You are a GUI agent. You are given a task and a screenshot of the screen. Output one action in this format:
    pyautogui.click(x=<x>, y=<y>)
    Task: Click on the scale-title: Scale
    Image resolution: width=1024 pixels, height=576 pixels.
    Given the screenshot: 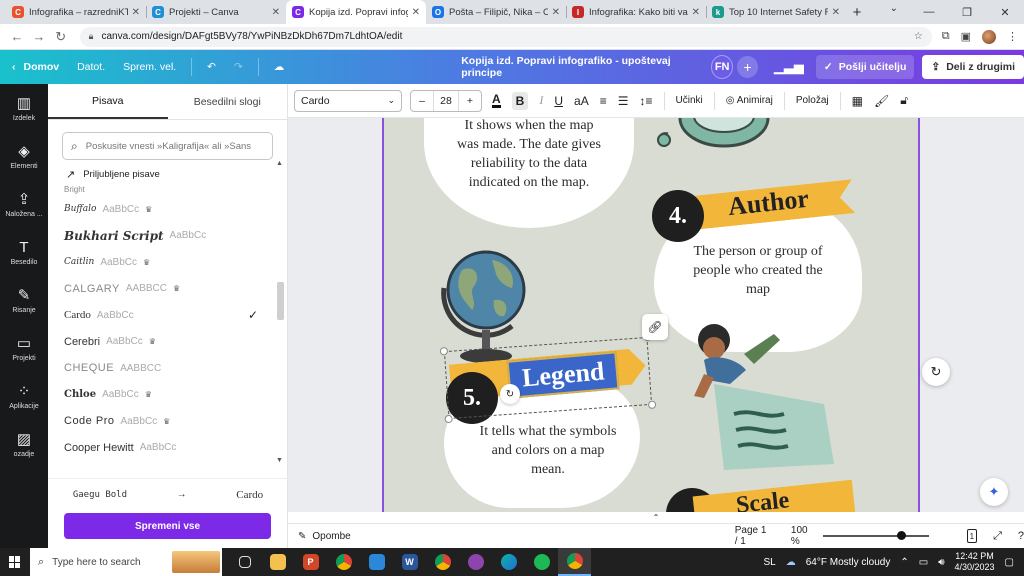 What is the action you would take?
    pyautogui.click(x=763, y=499)
    